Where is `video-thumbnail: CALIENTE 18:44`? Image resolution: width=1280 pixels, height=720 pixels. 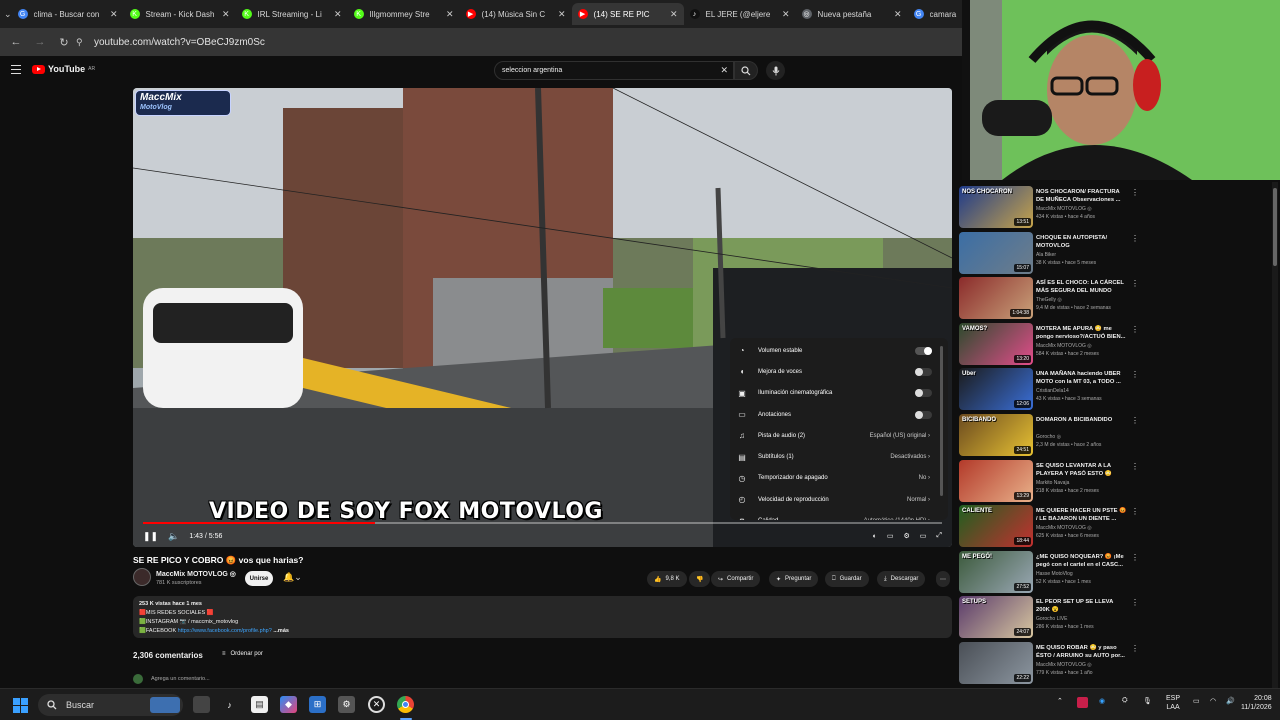
video-thumbnail: CALIENTE 18:44 is located at coordinates (996, 526).